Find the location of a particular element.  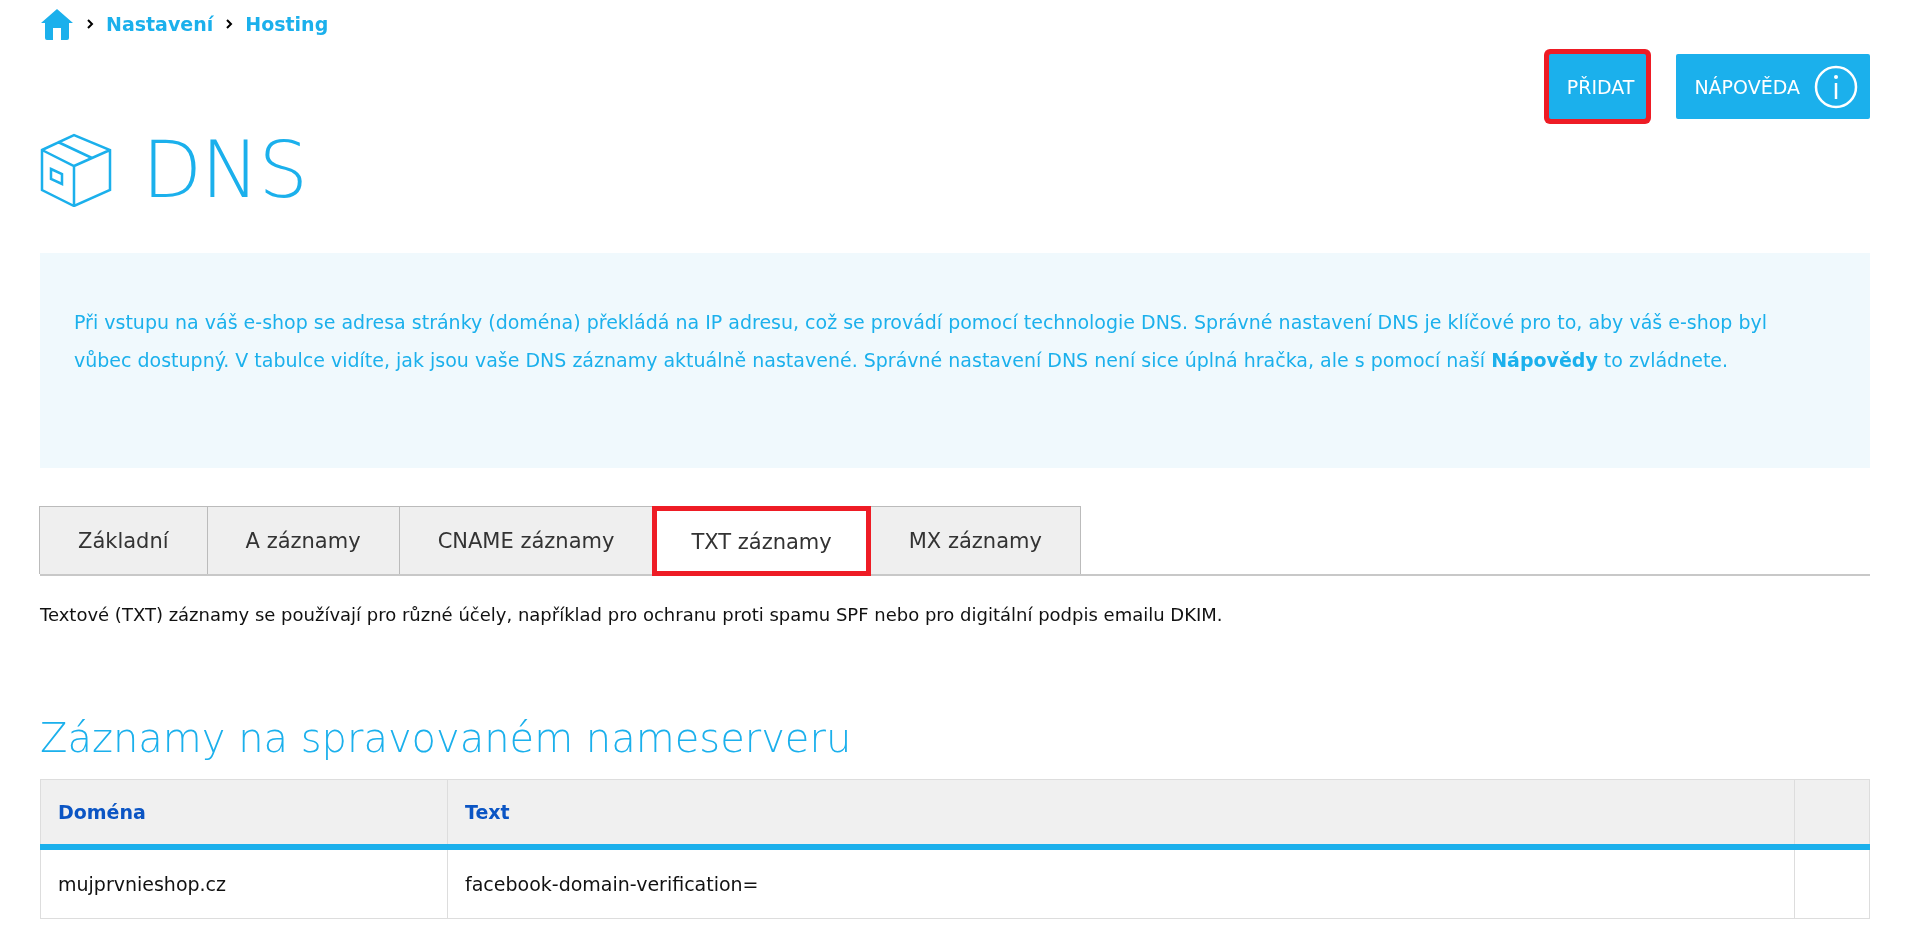

info-text: Při vstupu na váš e-shop se adresa stránky (doména) překládá na IP adresu, což se provádí pomocí technologie DNS. Správné nastavení DNS je klíčové pro to, aby váš e-shop byl vůbec dostupný. V tabulce vidíte, jak jsou vaše DNS záznamy aktuálně nastavené. Správné nastavení DNS není sice úplná hračka, ale s pomocí naší Nápovědy to zvládnete. is located at coordinates (921, 341).